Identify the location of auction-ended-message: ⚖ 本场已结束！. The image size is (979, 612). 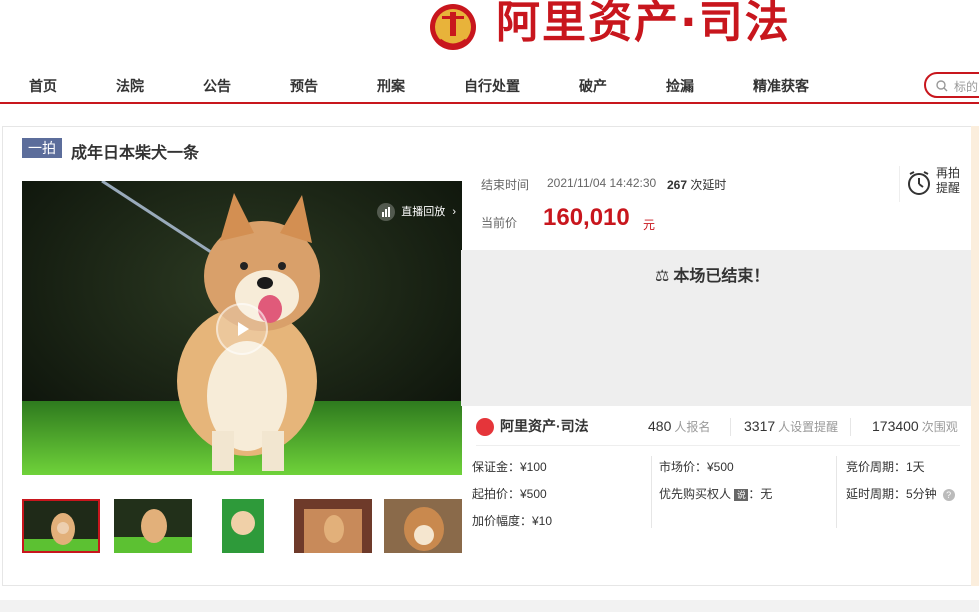
(712, 276).